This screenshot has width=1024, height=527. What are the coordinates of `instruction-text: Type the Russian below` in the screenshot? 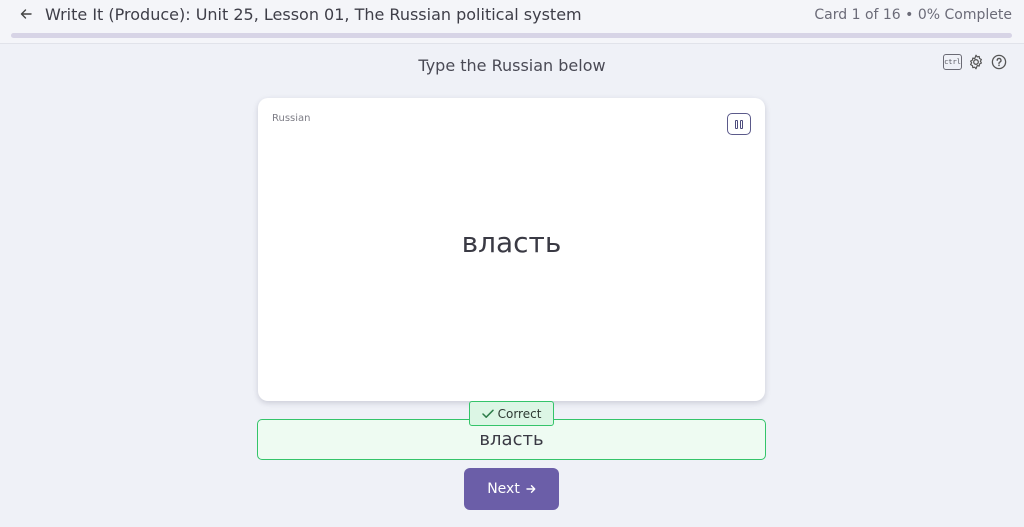 It's located at (512, 65).